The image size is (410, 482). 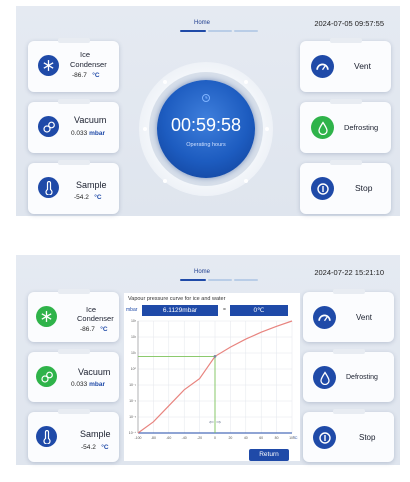 I want to click on temperature-readout: 0℃, so click(x=259, y=310).